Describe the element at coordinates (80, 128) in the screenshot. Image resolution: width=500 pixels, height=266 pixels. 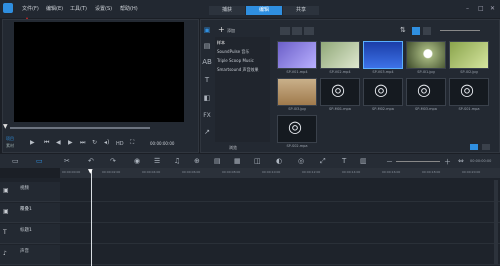
I see `scrub-bar` at that location.